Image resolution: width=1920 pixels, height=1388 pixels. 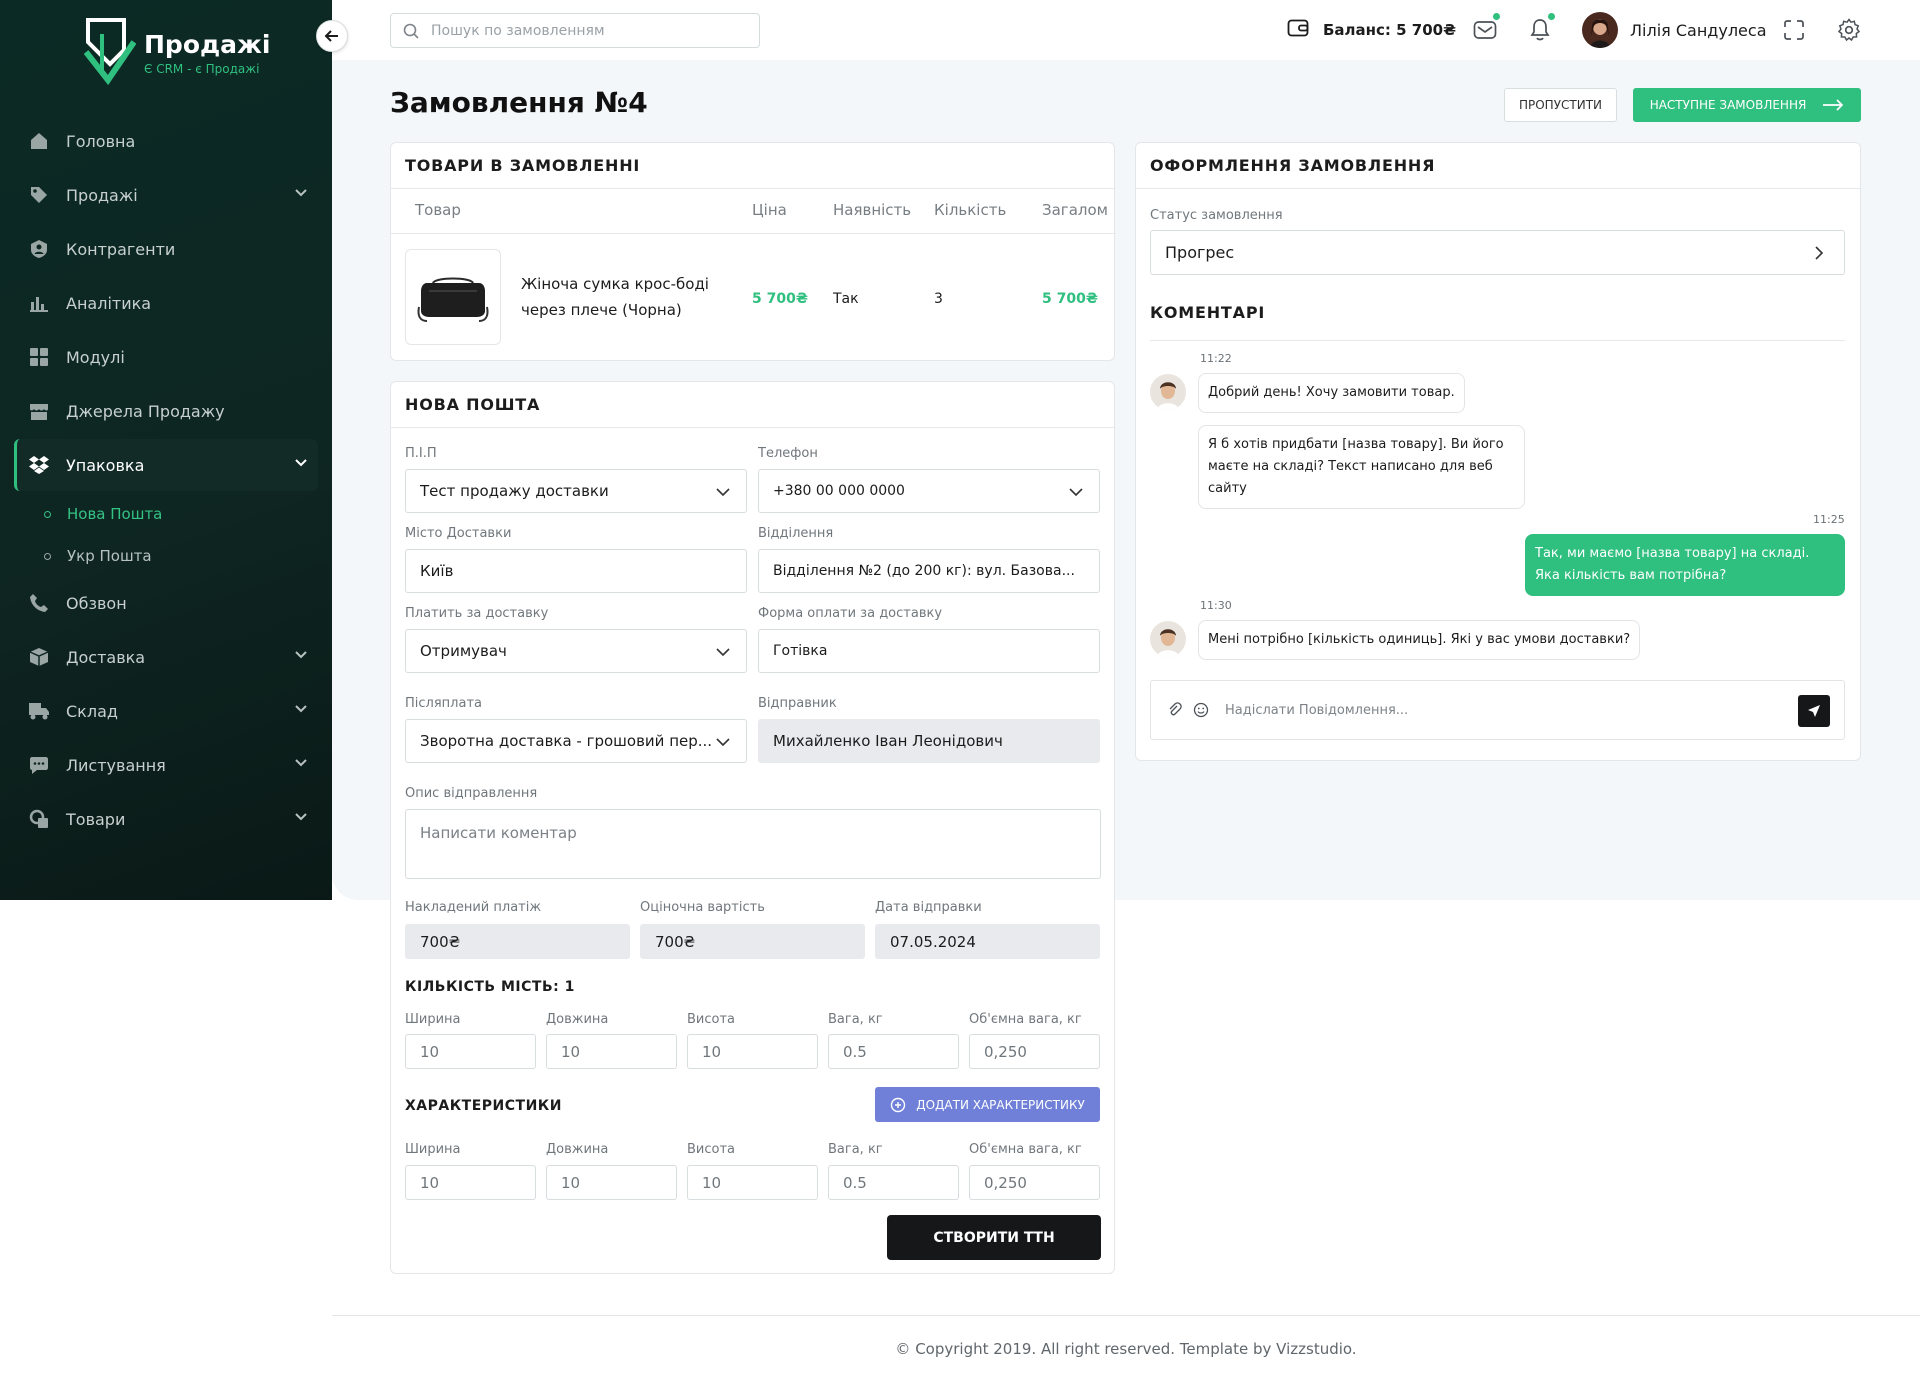 What do you see at coordinates (1551, 16) in the screenshot?
I see `notification-badge` at bounding box center [1551, 16].